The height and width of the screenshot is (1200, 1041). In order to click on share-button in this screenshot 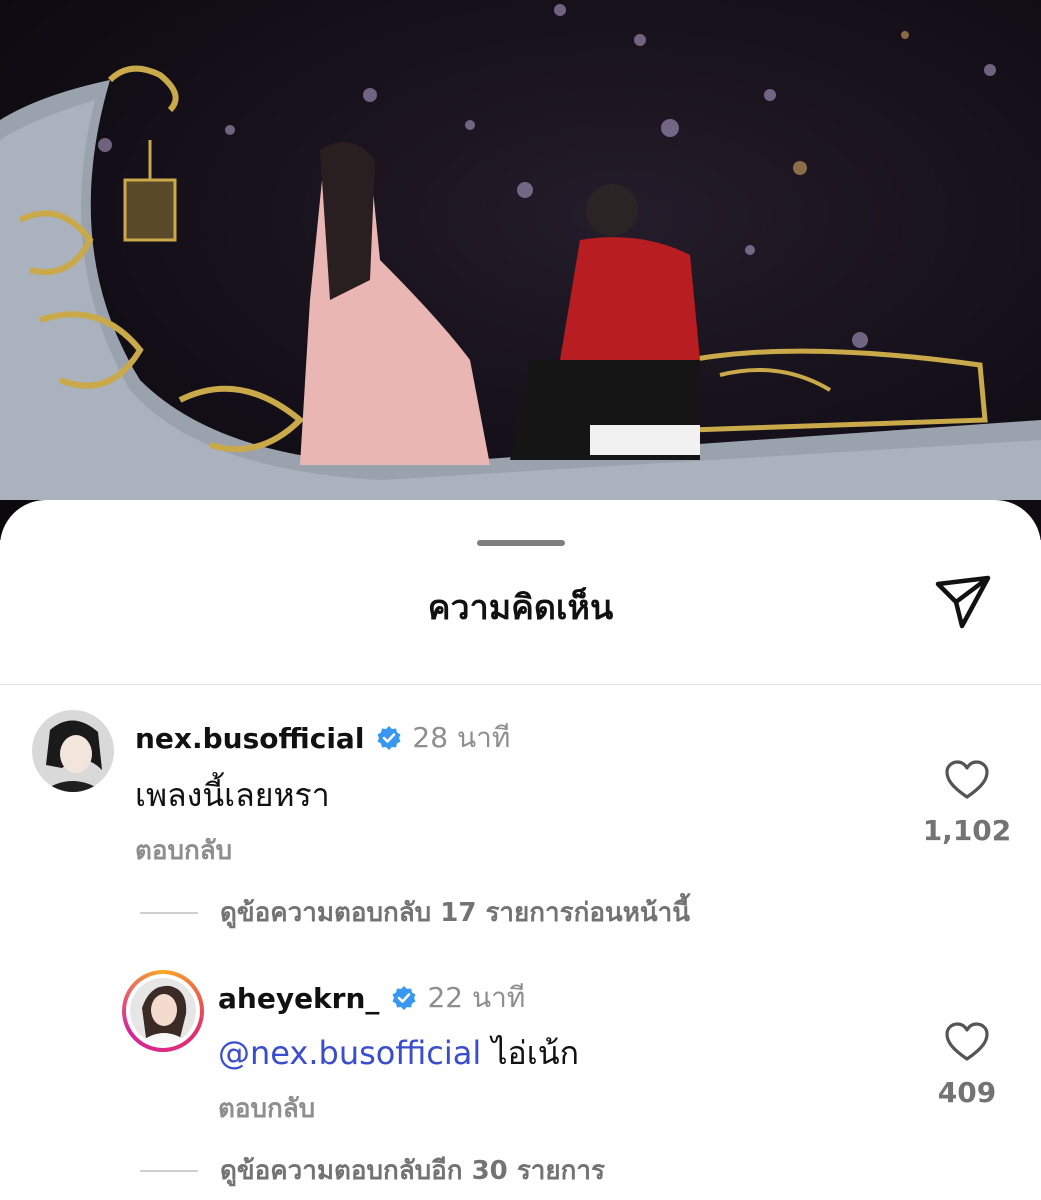, I will do `click(963, 602)`.